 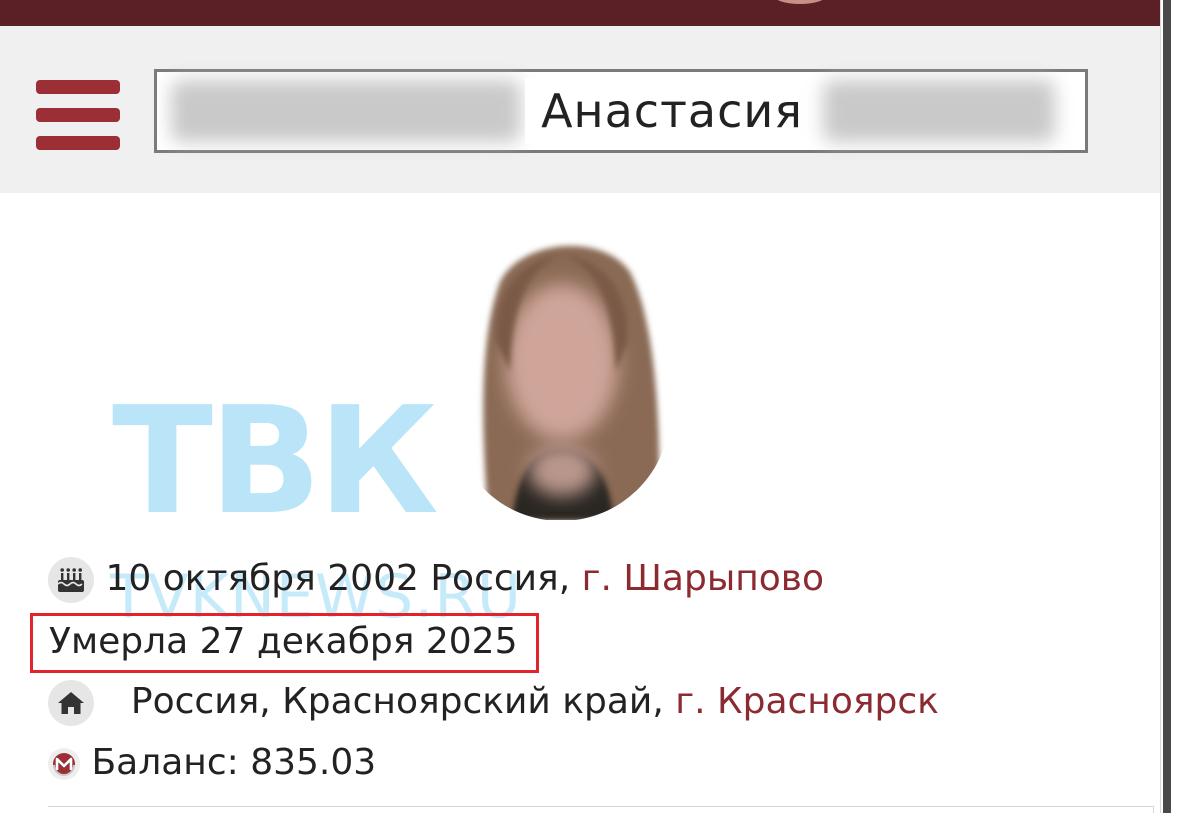 What do you see at coordinates (346, 111) in the screenshot?
I see `blurred-surname` at bounding box center [346, 111].